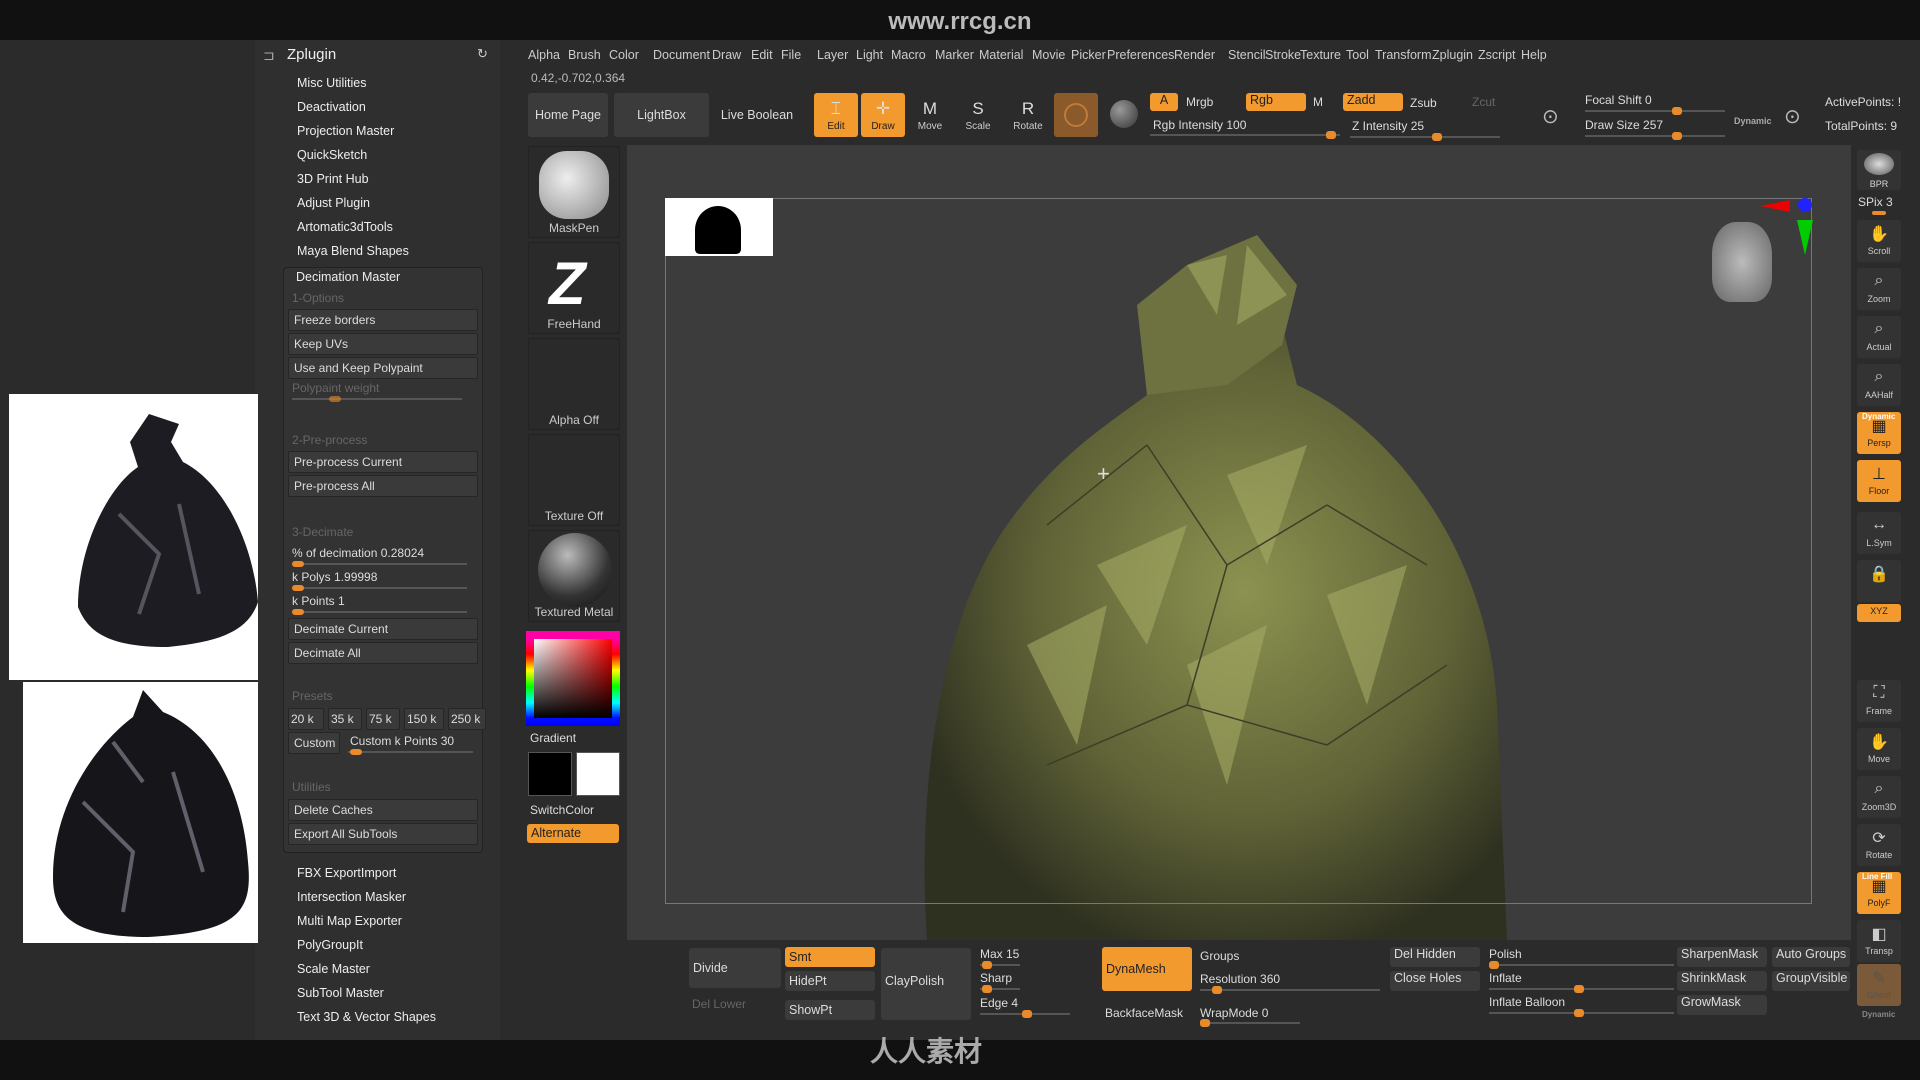 Image resolution: width=1920 pixels, height=1080 pixels. What do you see at coordinates (1879, 941) in the screenshot?
I see `right-shelf-transp-button: ◧ Transp` at bounding box center [1879, 941].